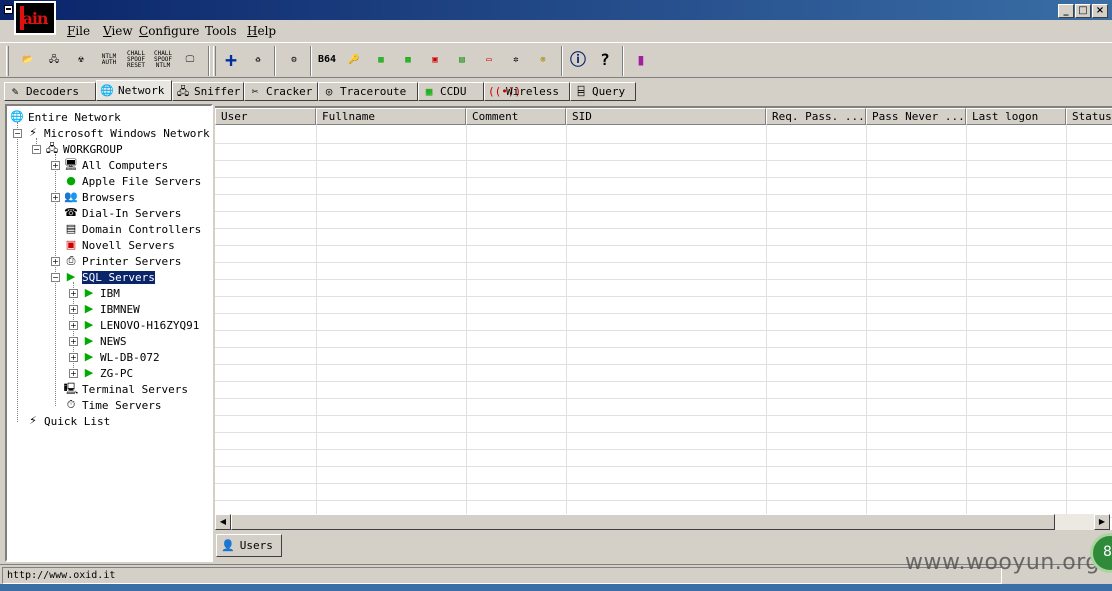  Describe the element at coordinates (231, 60) in the screenshot. I see `add-icon: +` at that location.